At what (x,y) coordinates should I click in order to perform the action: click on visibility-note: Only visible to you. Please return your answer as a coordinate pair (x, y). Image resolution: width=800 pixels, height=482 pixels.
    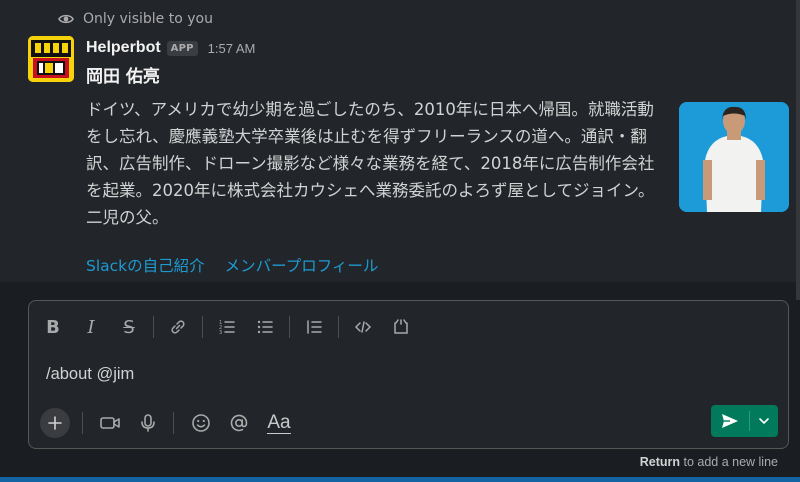
    Looking at the image, I should click on (135, 19).